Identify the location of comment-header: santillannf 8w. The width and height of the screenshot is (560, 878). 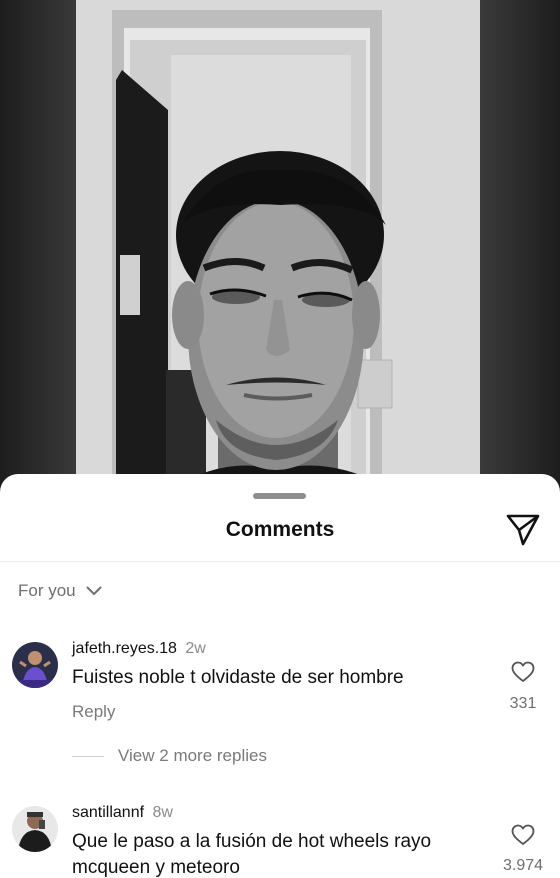
(122, 813).